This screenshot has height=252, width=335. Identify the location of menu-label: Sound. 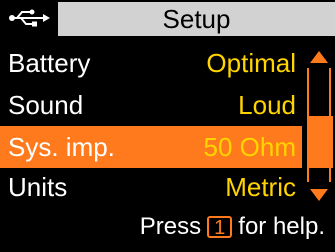
(46, 105).